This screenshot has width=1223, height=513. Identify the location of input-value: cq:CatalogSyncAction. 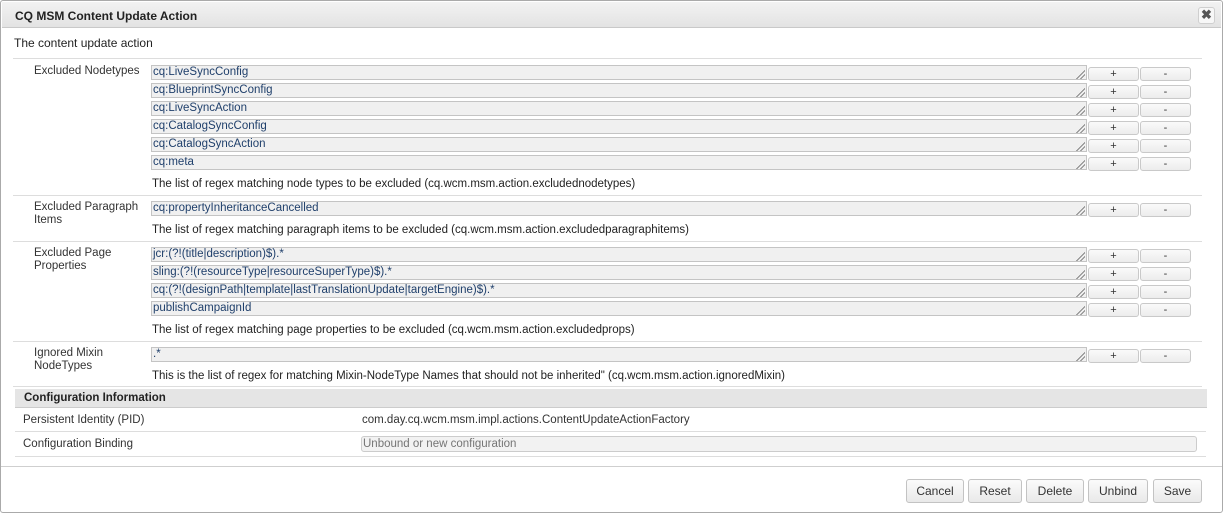
(209, 144).